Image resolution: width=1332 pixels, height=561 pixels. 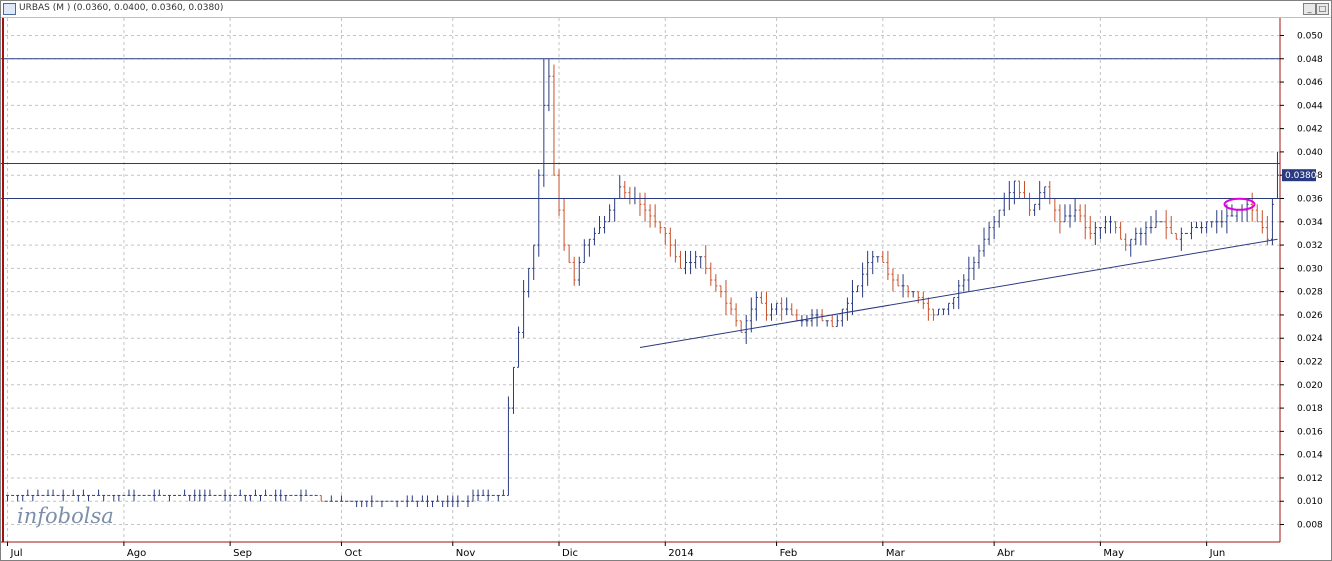 What do you see at coordinates (65, 516) in the screenshot?
I see `logo-text: infobolsa` at bounding box center [65, 516].